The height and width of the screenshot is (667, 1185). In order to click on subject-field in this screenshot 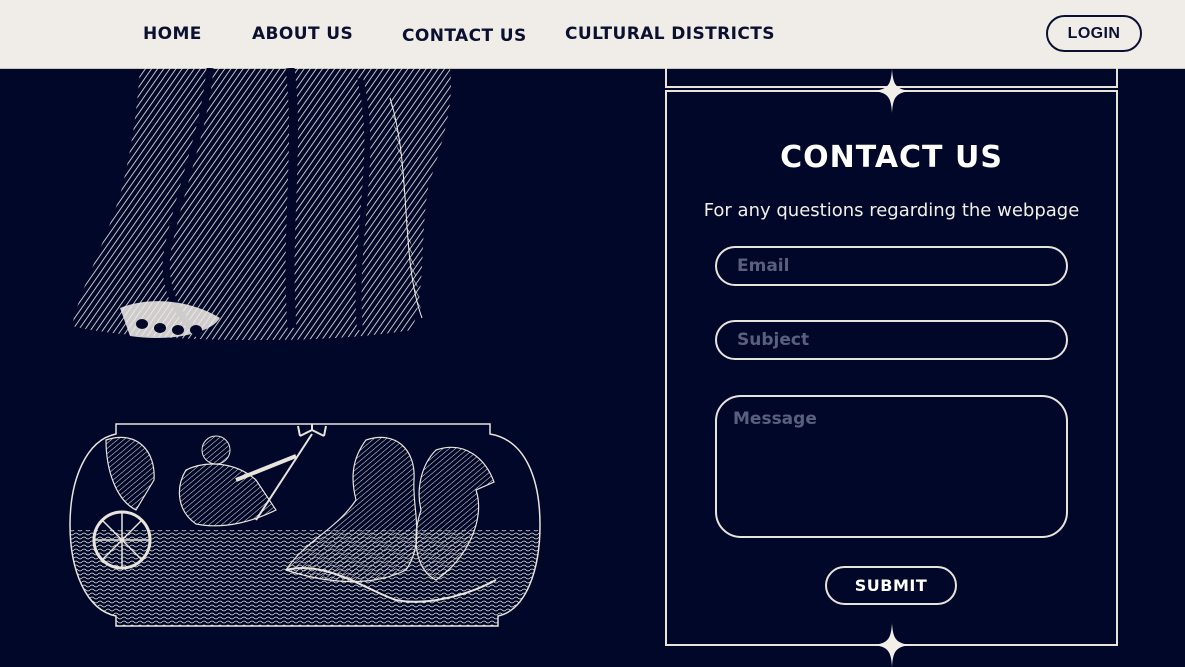, I will do `click(891, 340)`.